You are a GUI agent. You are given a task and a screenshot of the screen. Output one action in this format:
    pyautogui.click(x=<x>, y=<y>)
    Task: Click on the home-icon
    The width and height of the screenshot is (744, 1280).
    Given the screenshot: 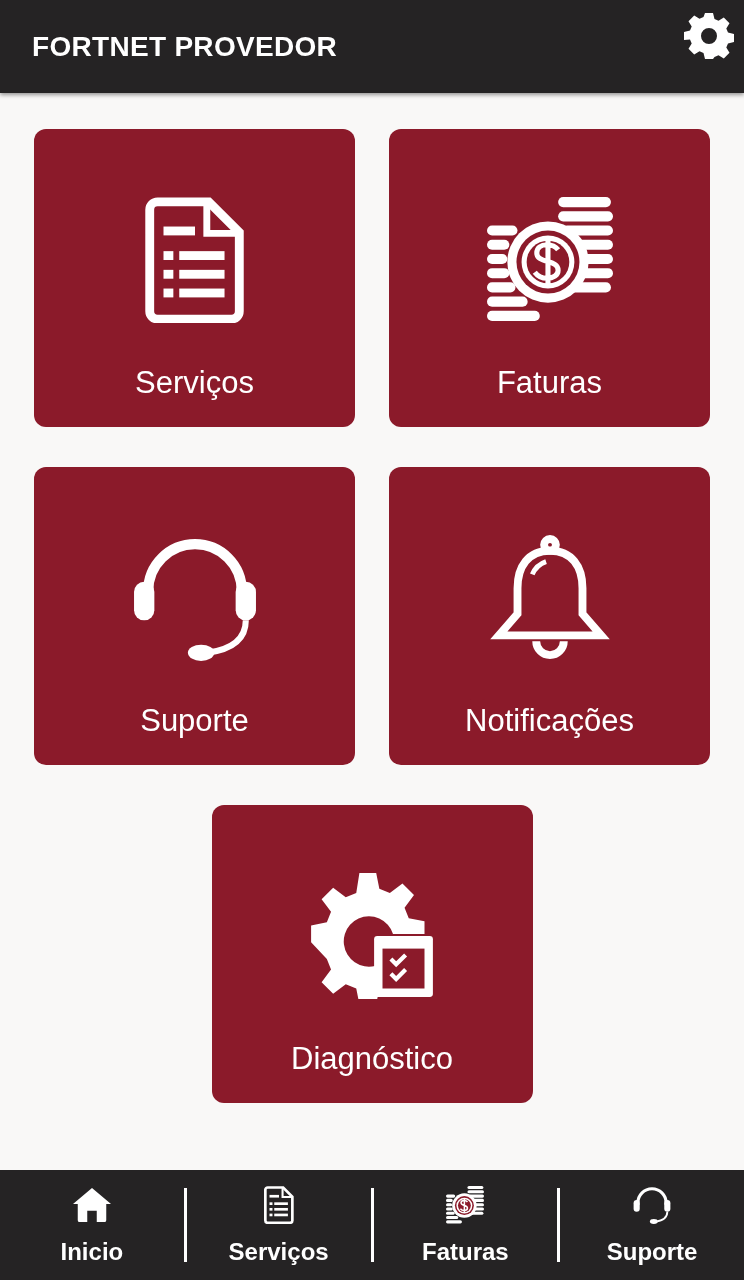 What is the action you would take?
    pyautogui.click(x=91, y=1205)
    